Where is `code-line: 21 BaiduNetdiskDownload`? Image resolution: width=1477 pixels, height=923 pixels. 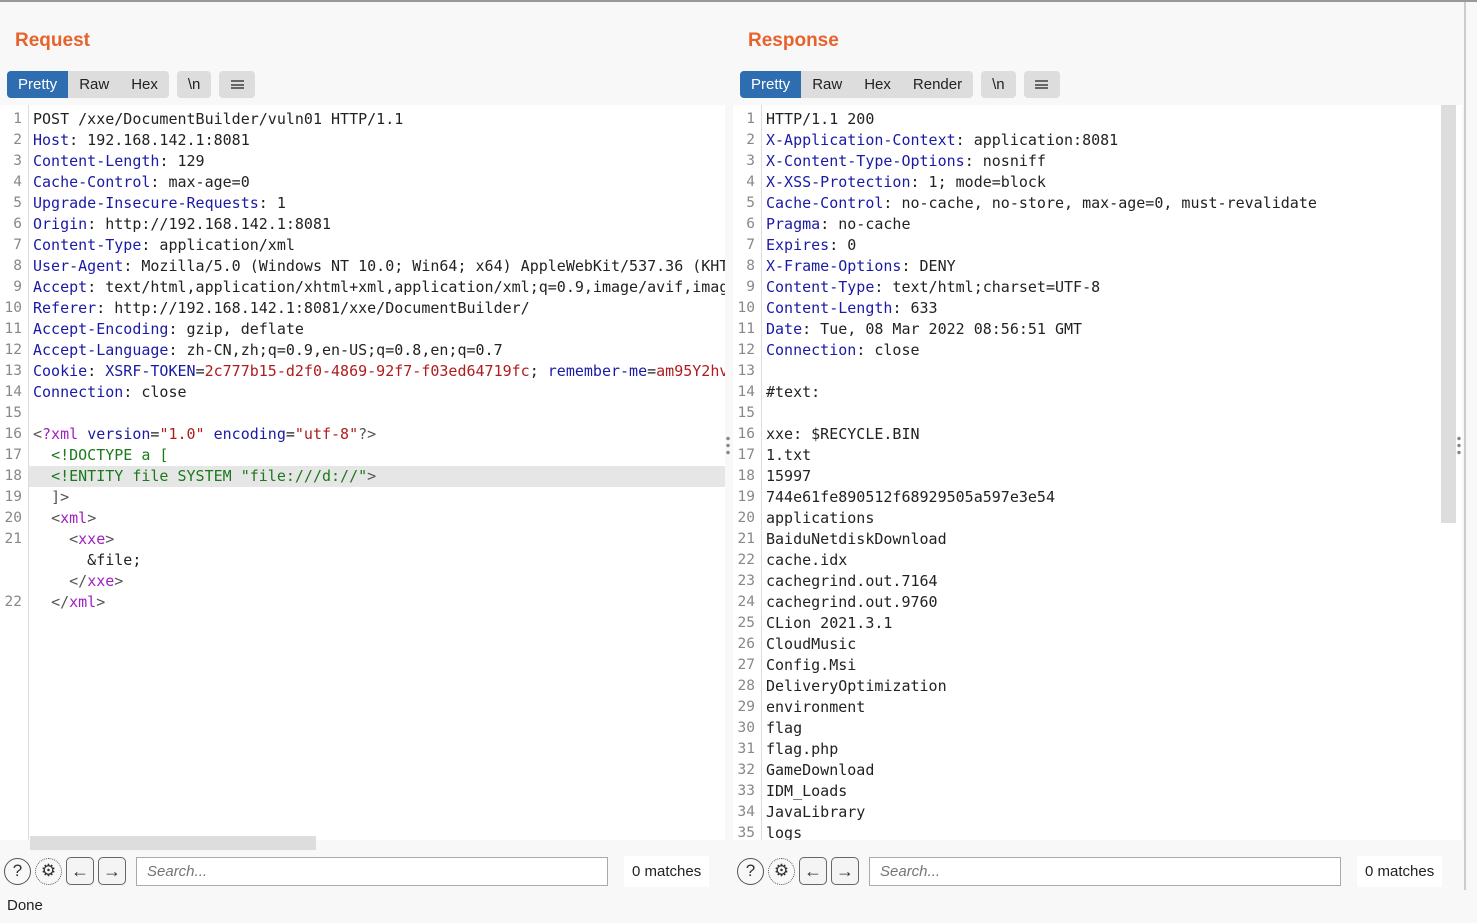
code-line: 21 BaiduNetdiskDownload is located at coordinates (1097, 539).